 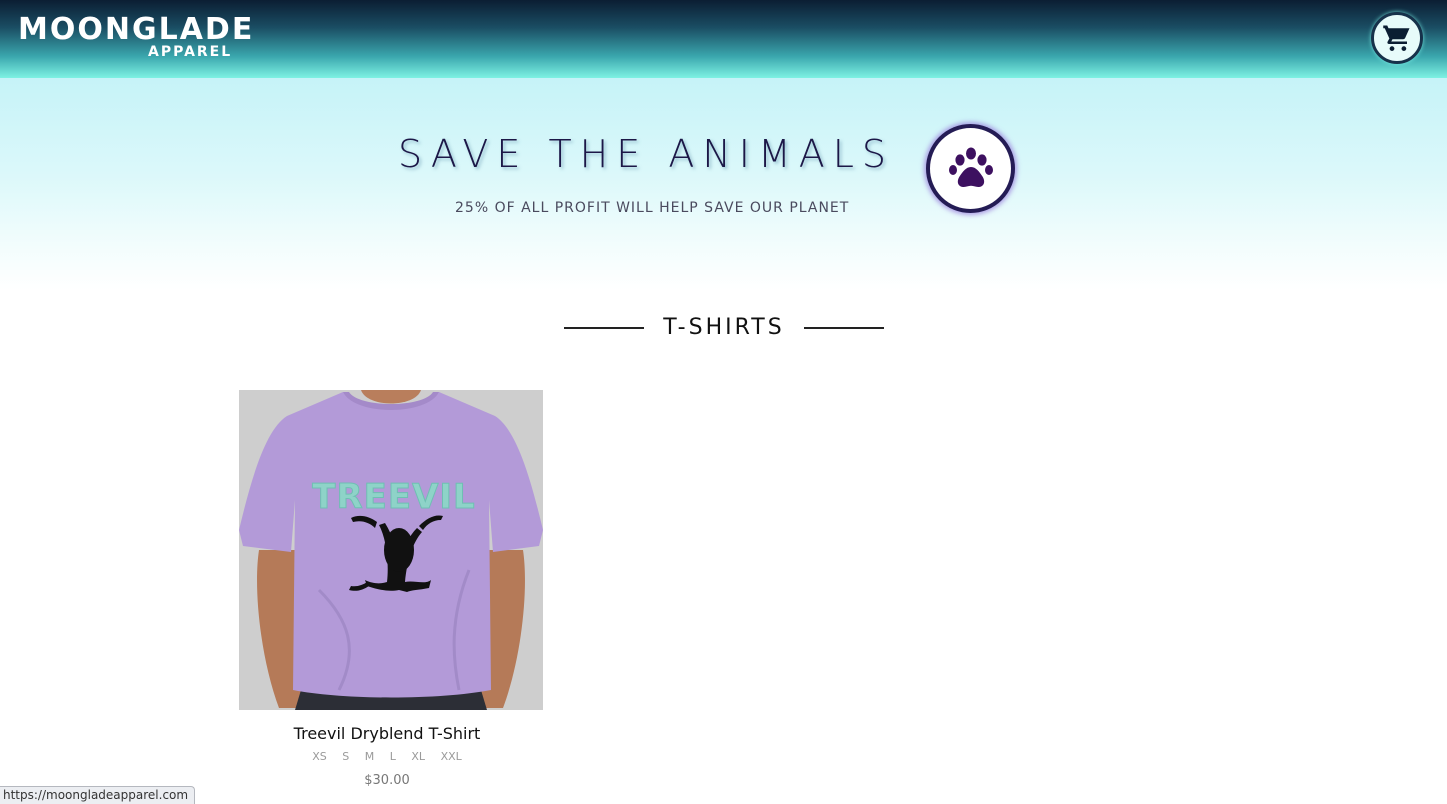 I want to click on size-option-s: S, so click(x=345, y=757).